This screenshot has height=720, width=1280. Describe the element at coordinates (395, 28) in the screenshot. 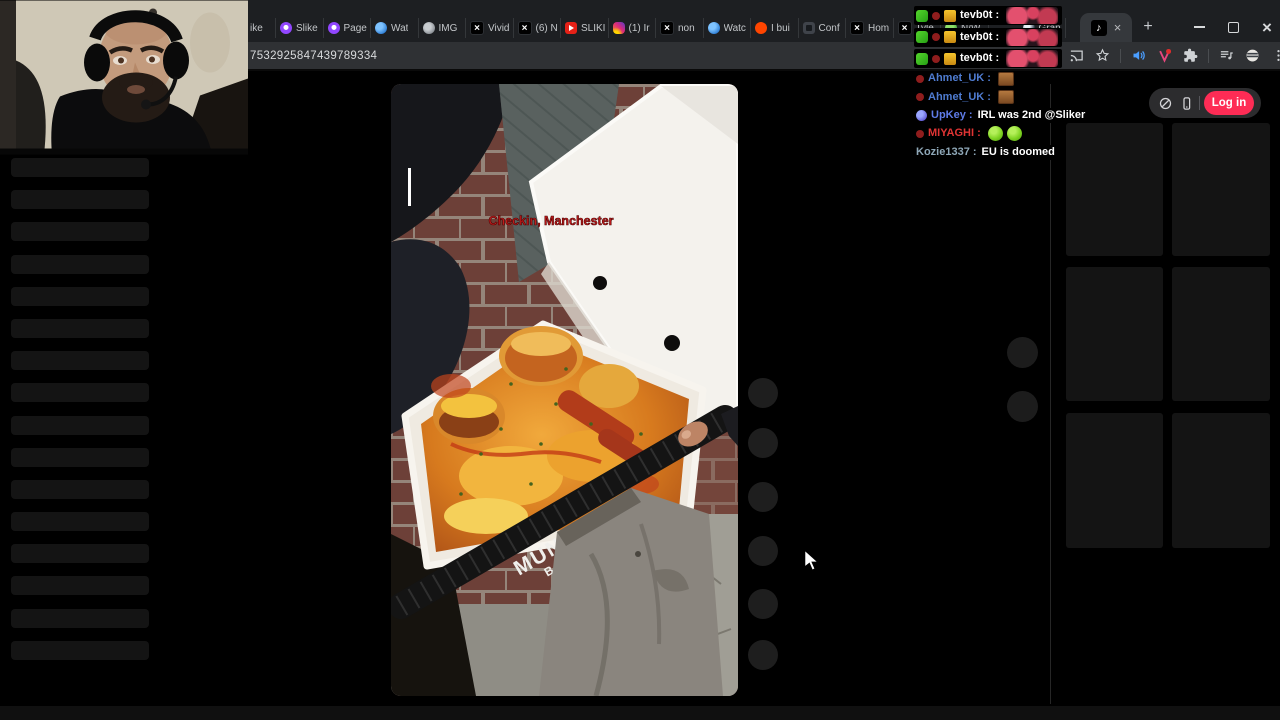

I see `browser-tab-wat: Wat` at that location.